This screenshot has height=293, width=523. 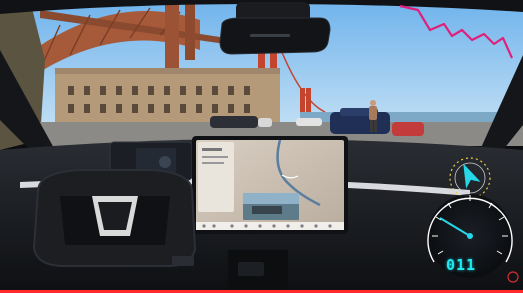 What do you see at coordinates (270, 185) in the screenshot?
I see `center-touchscreen` at bounding box center [270, 185].